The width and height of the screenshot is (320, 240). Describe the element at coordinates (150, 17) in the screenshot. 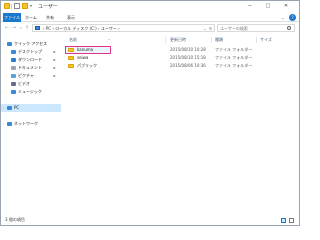

I see `ribbon-tabs: ファイル ホーム 共有 表示 ⌄ ?` at that location.